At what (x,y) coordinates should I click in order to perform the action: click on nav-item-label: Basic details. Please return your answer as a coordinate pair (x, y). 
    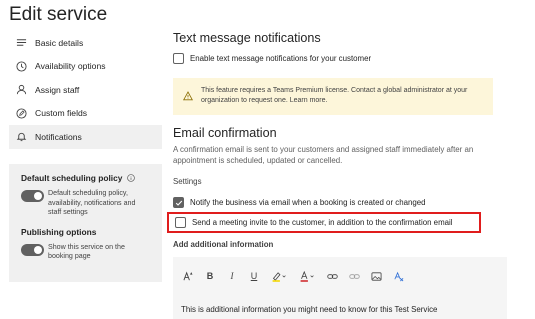
    Looking at the image, I should click on (59, 42).